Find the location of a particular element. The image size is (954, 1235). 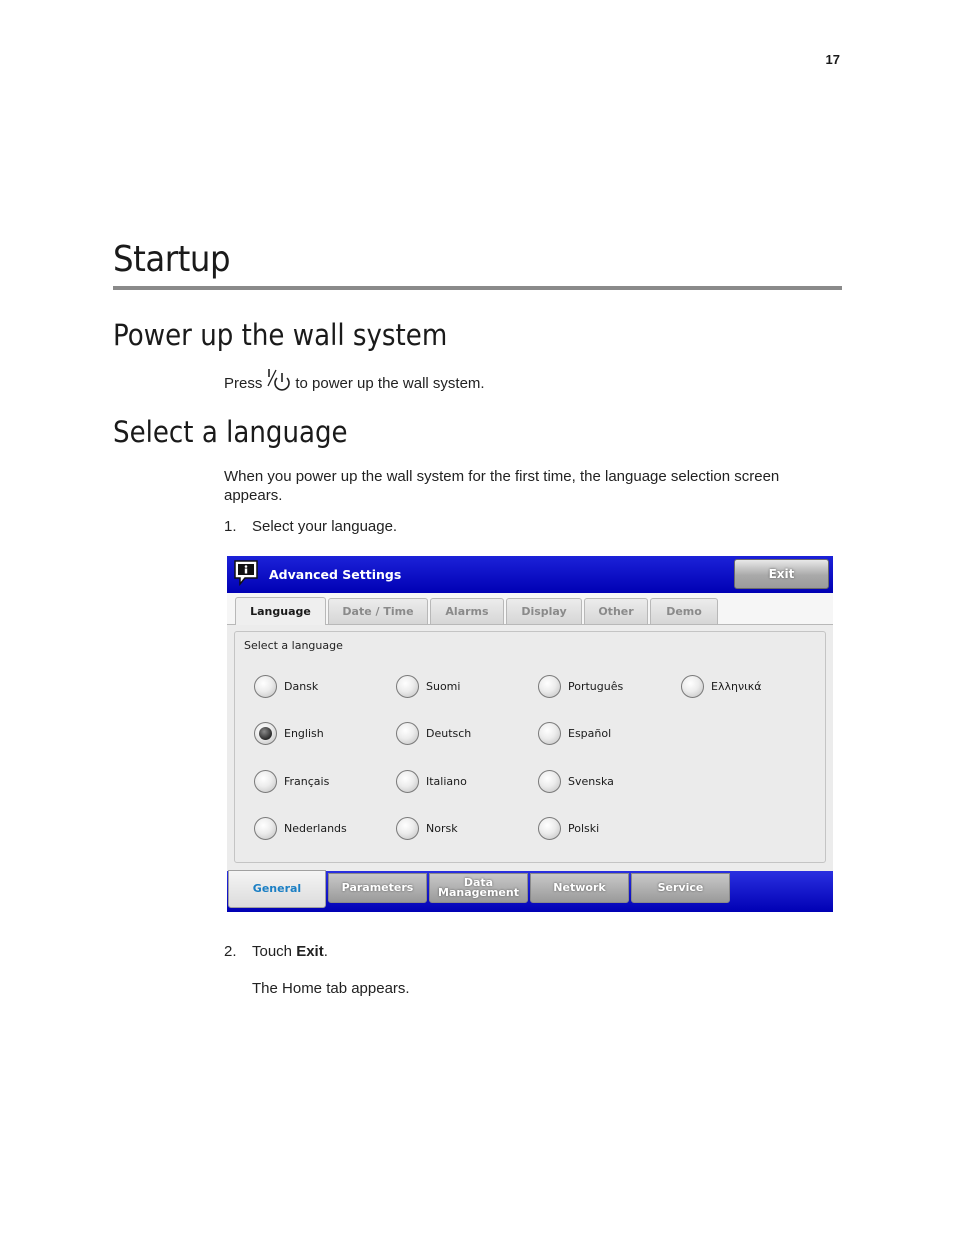

language-option-portugues: Português is located at coordinates (580, 686).